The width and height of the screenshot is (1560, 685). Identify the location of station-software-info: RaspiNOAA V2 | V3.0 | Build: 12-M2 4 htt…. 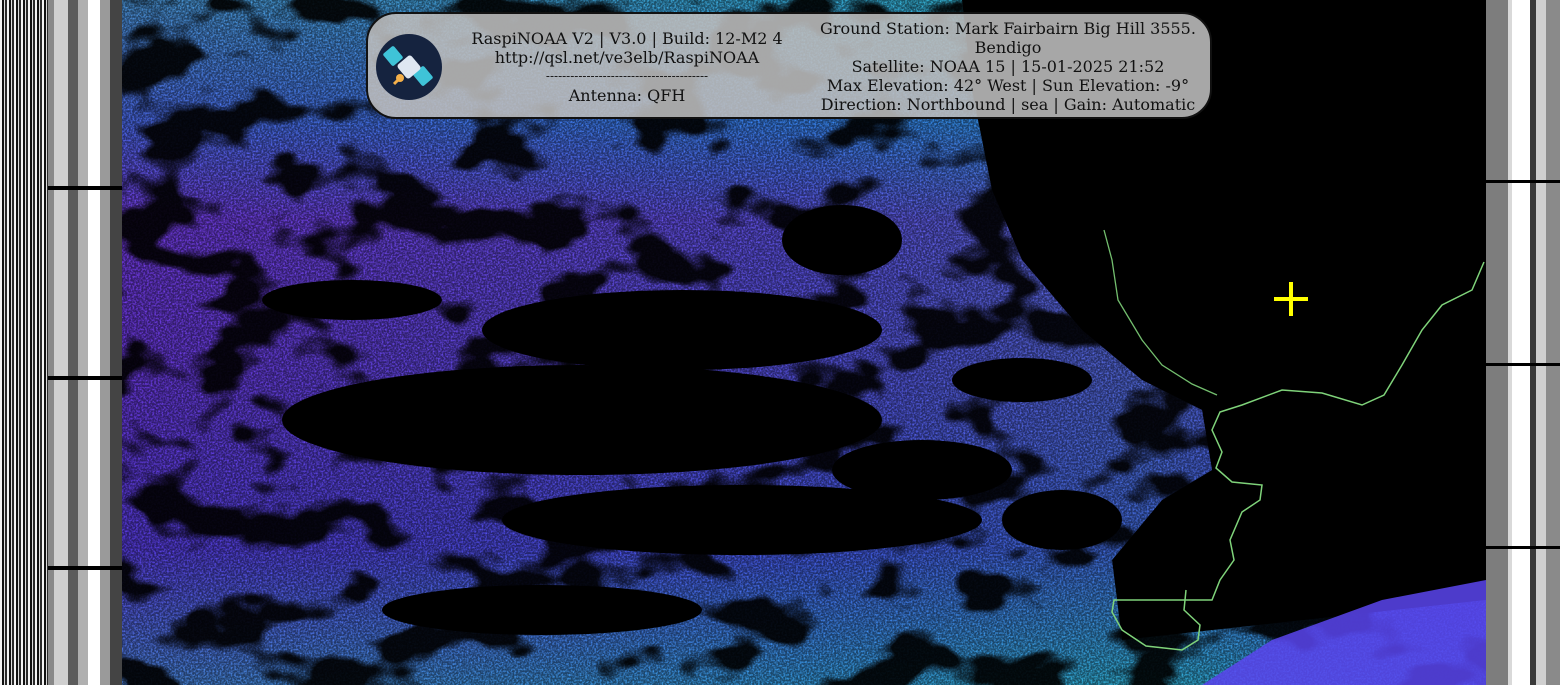
(627, 67).